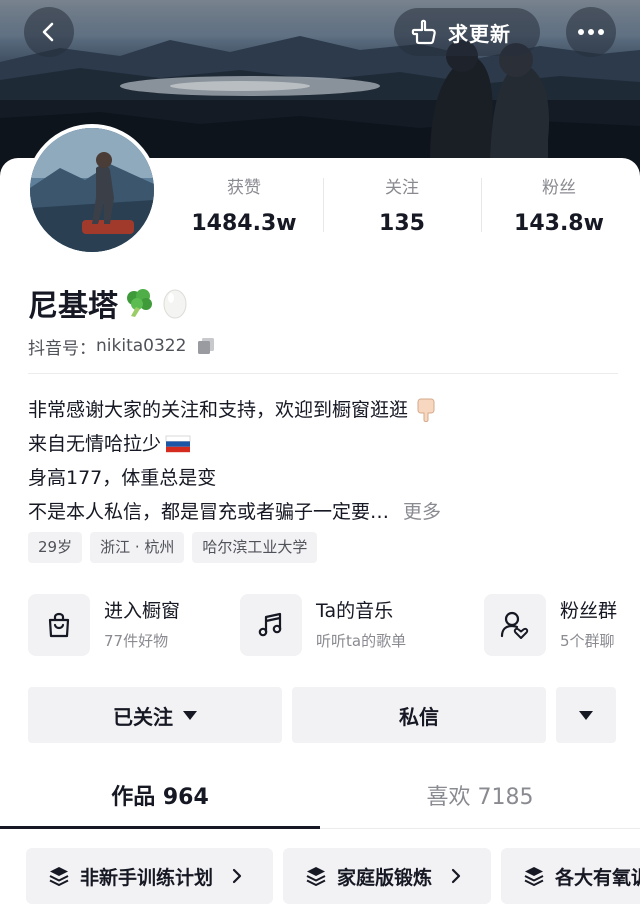  Describe the element at coordinates (139, 303) in the screenshot. I see `broccoli-emoji` at that location.